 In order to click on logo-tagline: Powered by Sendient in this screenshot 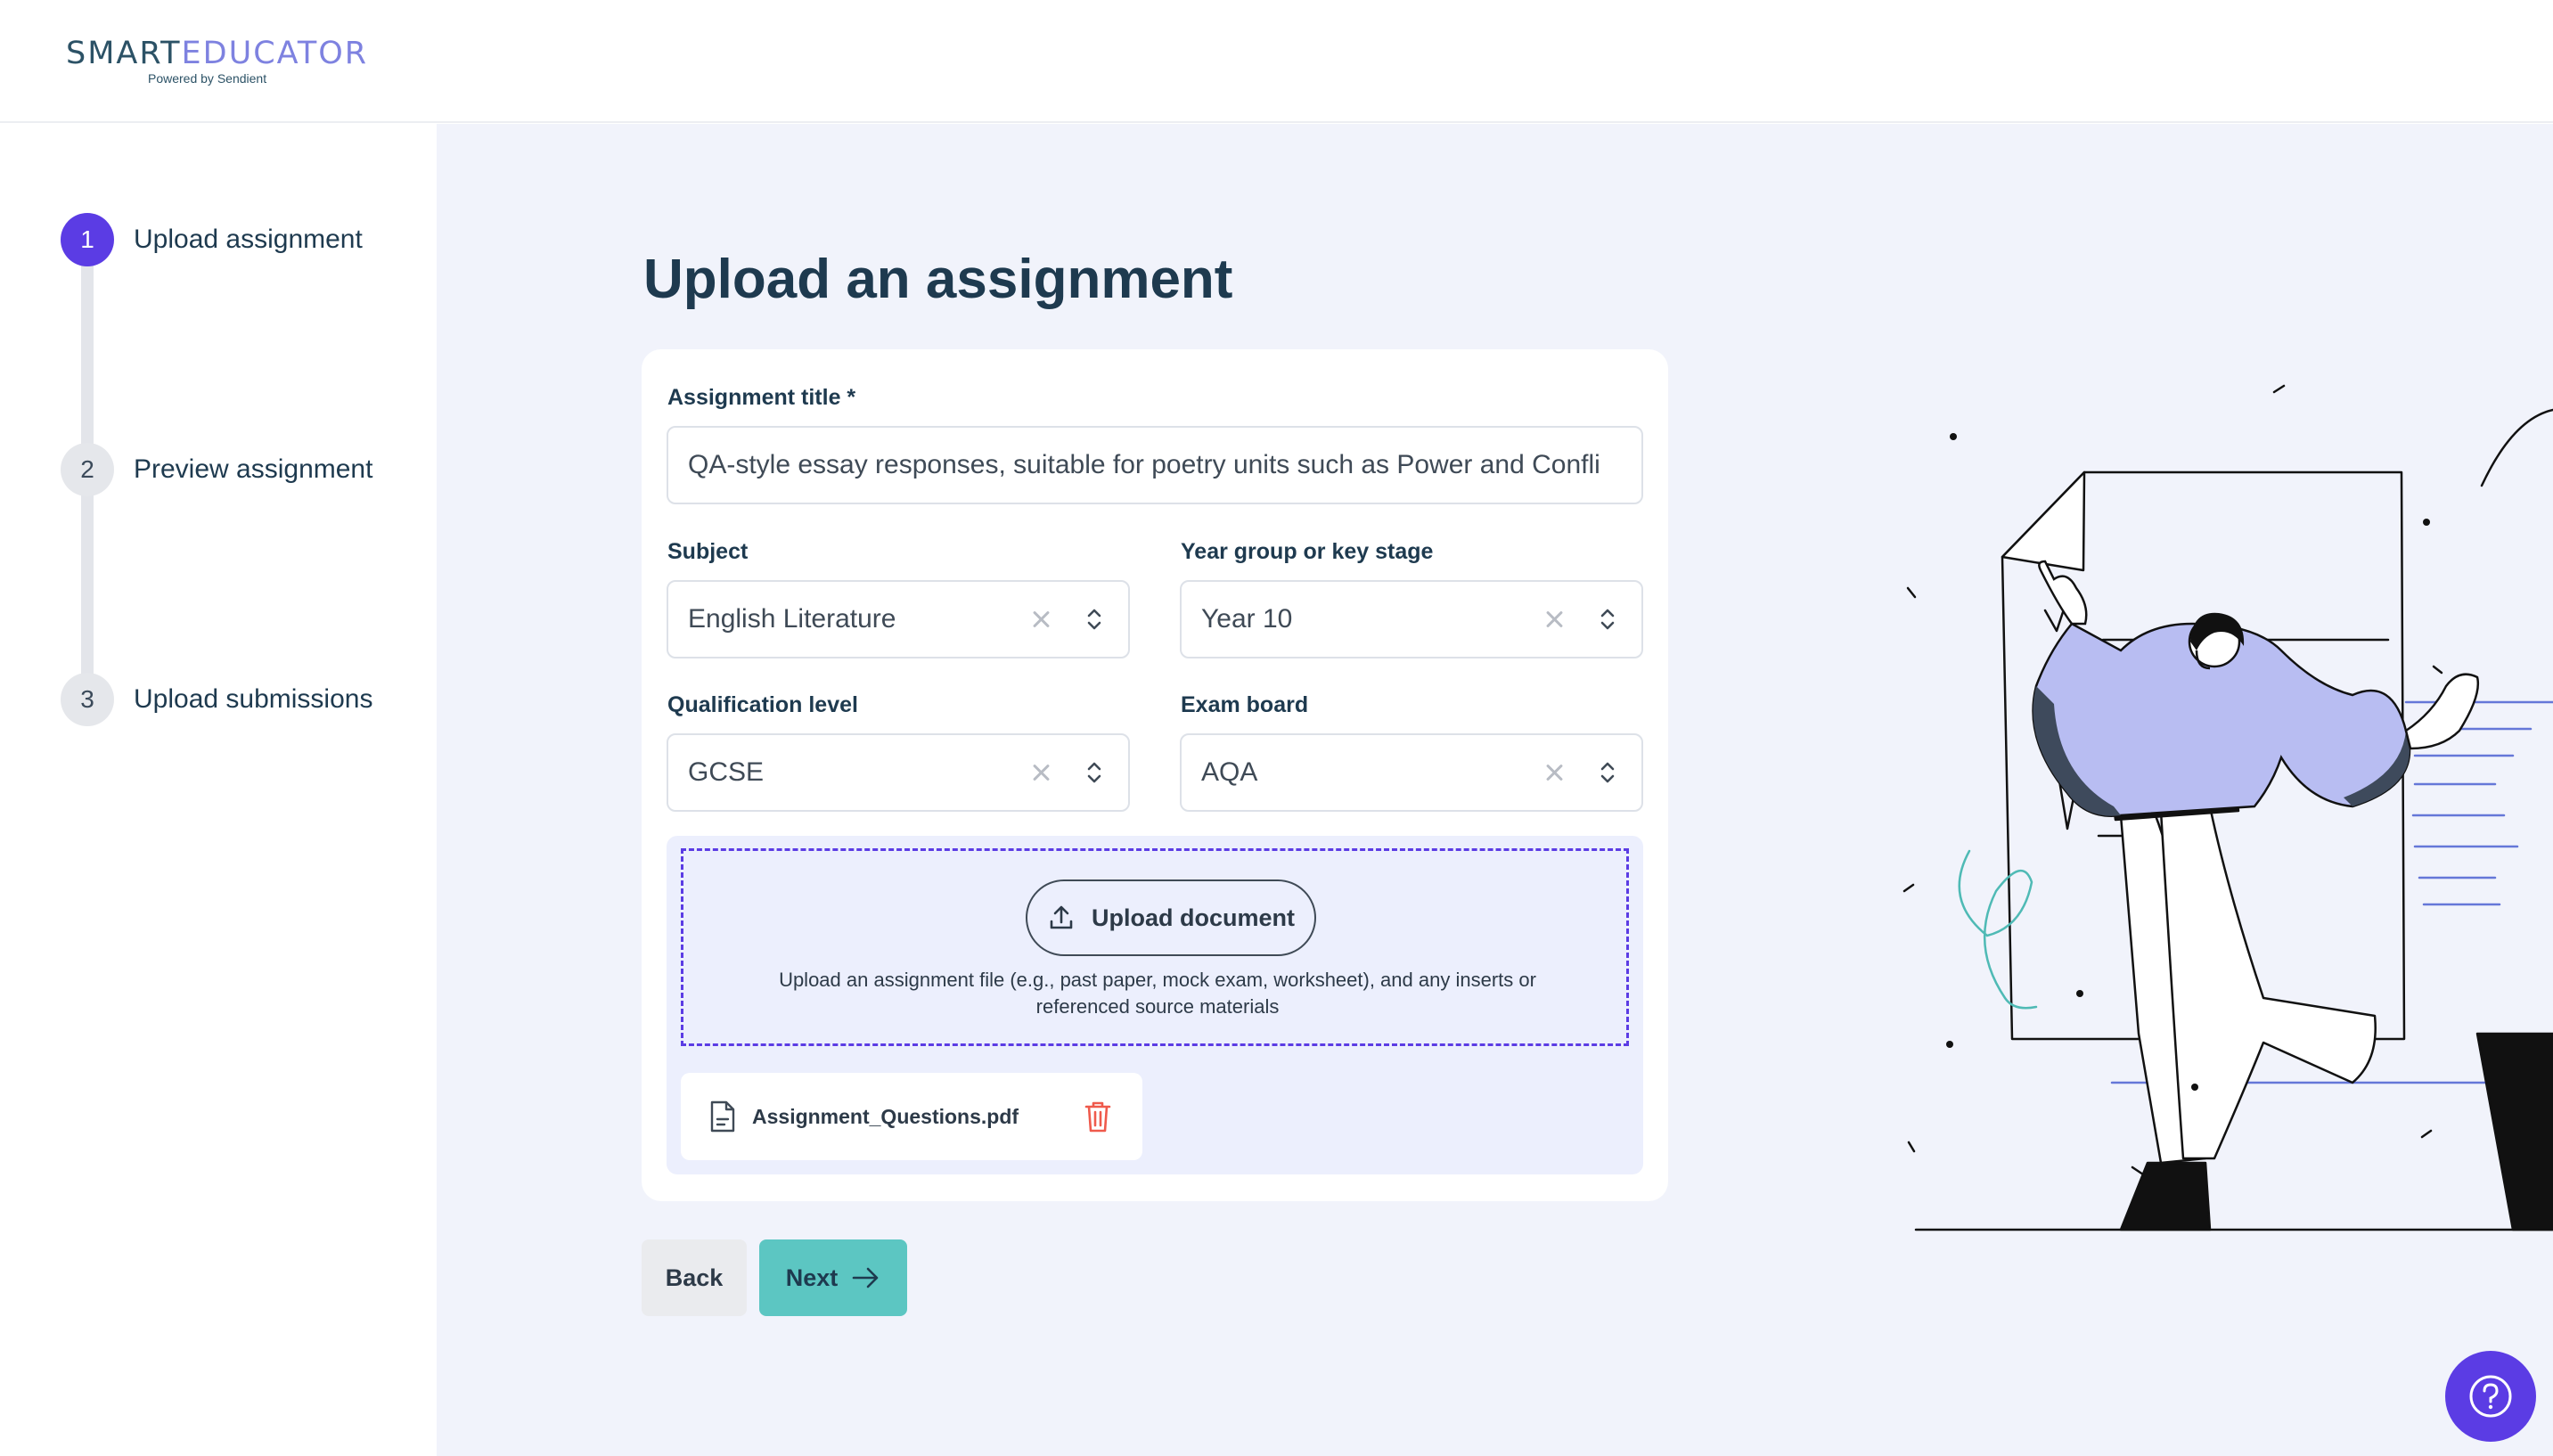, I will do `click(207, 78)`.